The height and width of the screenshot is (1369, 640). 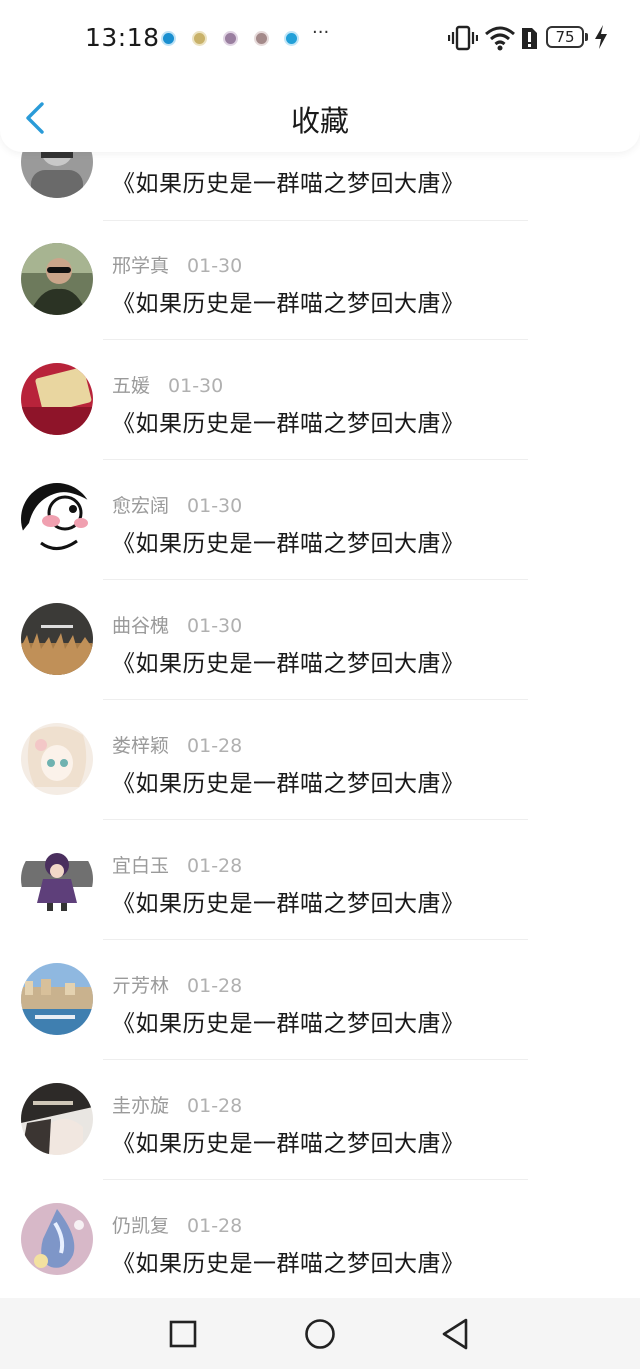 What do you see at coordinates (122, 37) in the screenshot?
I see `status-time: 13:18` at bounding box center [122, 37].